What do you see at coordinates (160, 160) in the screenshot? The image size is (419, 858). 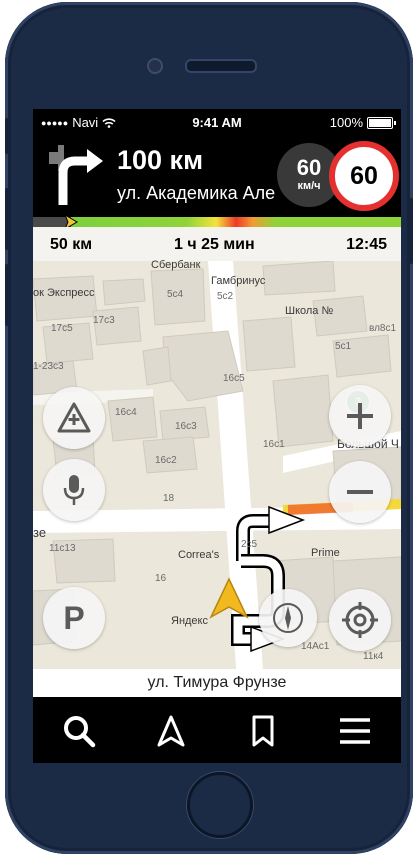 I see `maneuver-distance: 100 км` at bounding box center [160, 160].